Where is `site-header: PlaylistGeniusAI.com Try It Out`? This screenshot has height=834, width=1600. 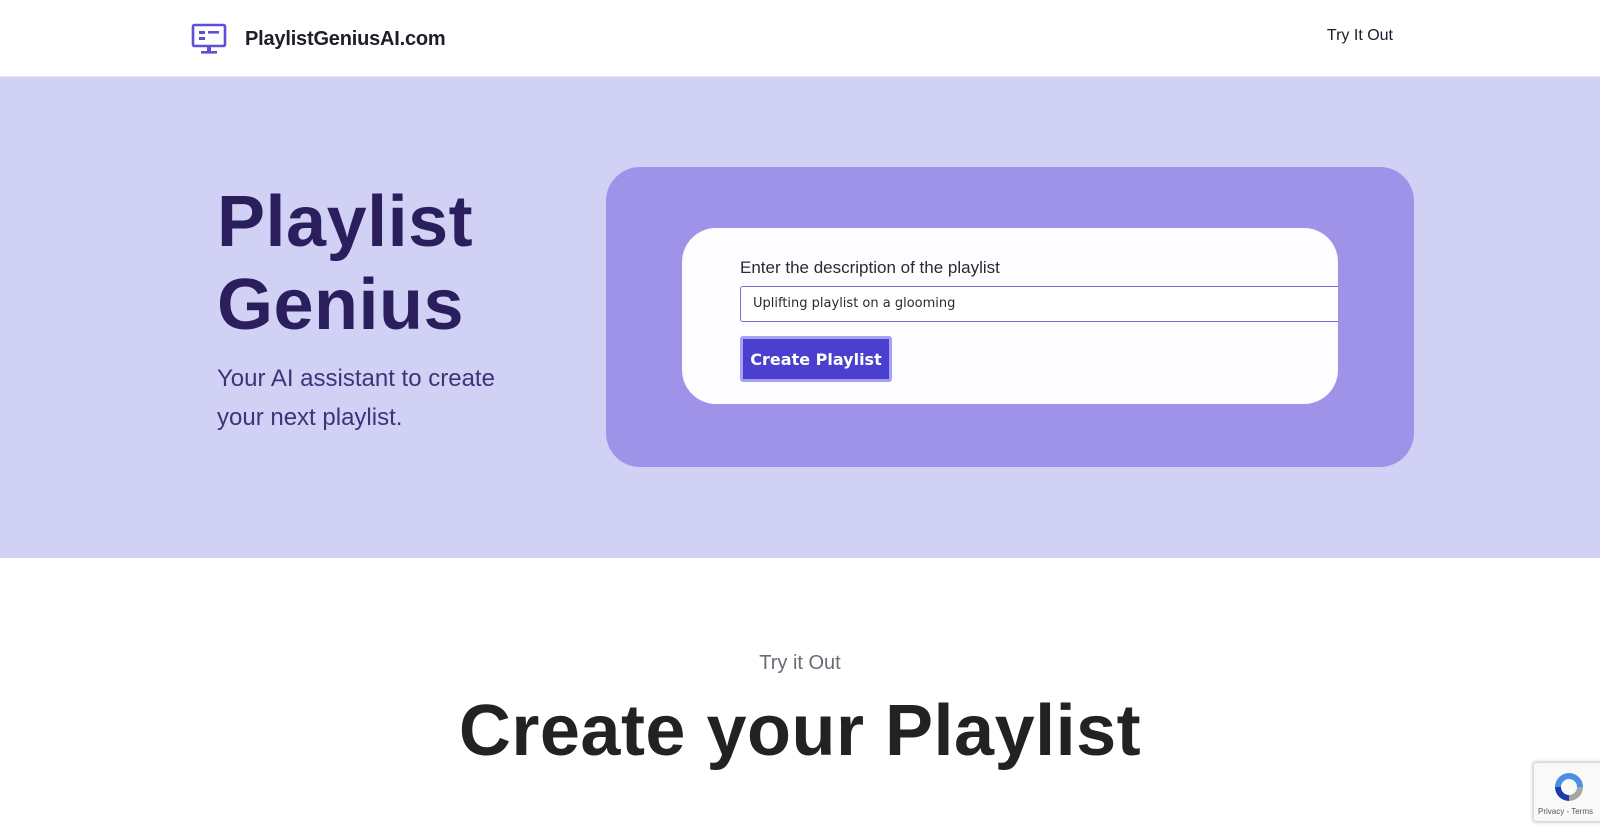 site-header: PlaylistGeniusAI.com Try It Out is located at coordinates (800, 38).